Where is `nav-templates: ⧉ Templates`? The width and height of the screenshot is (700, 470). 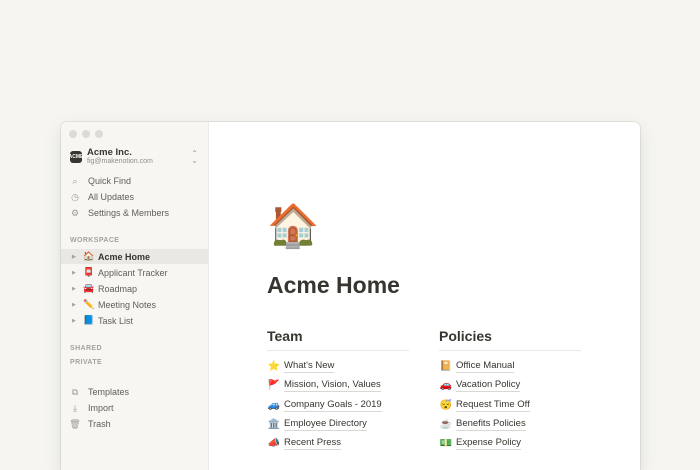
nav-templates: ⧉ Templates is located at coordinates (99, 392).